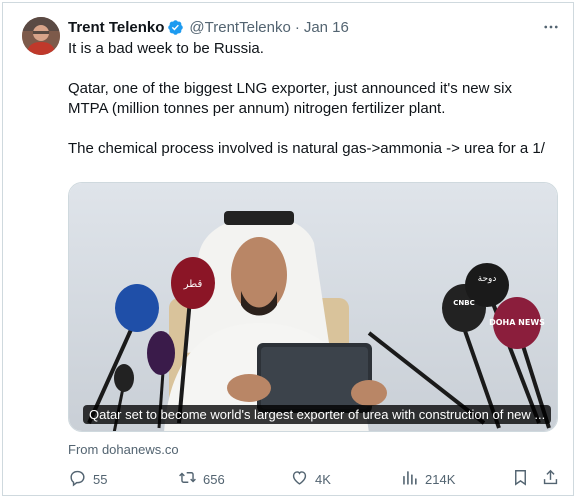 The width and height of the screenshot is (578, 500). What do you see at coordinates (409, 479) in the screenshot?
I see `views-icon` at bounding box center [409, 479].